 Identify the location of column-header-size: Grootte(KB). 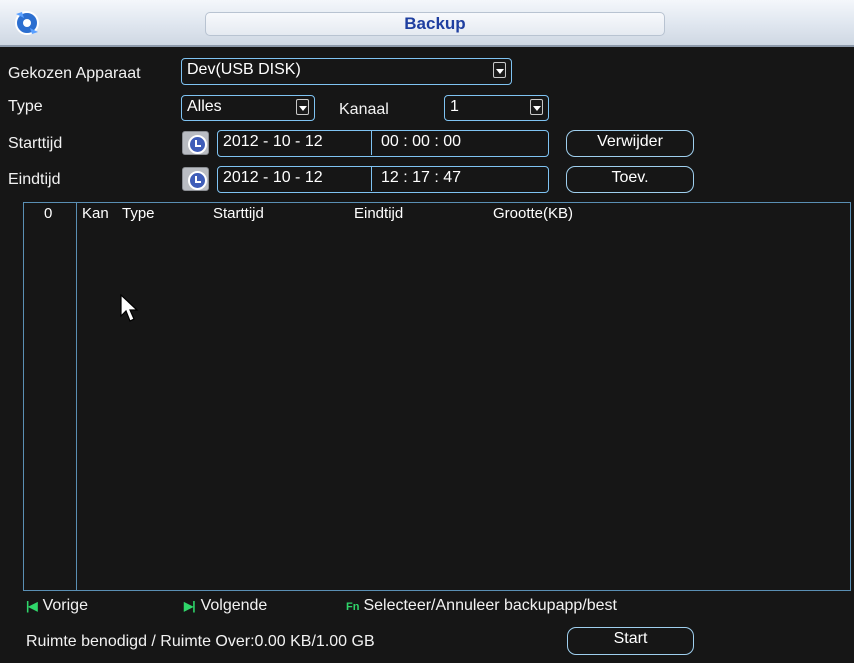
(533, 214).